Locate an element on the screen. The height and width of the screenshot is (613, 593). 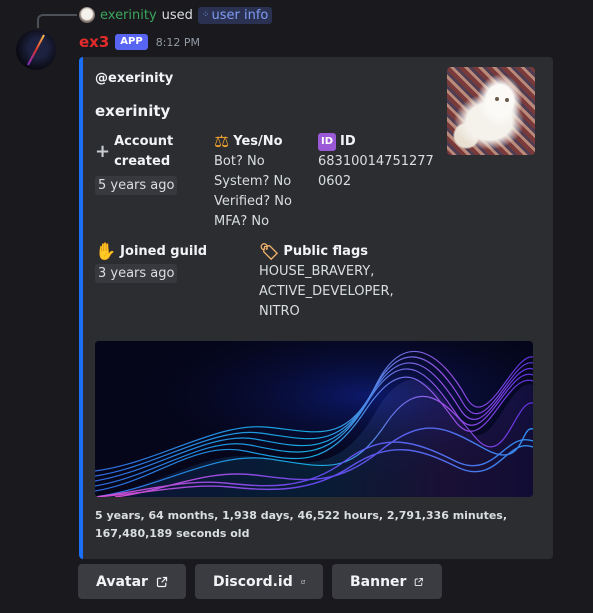
embed-thumbnail-cat is located at coordinates (491, 111).